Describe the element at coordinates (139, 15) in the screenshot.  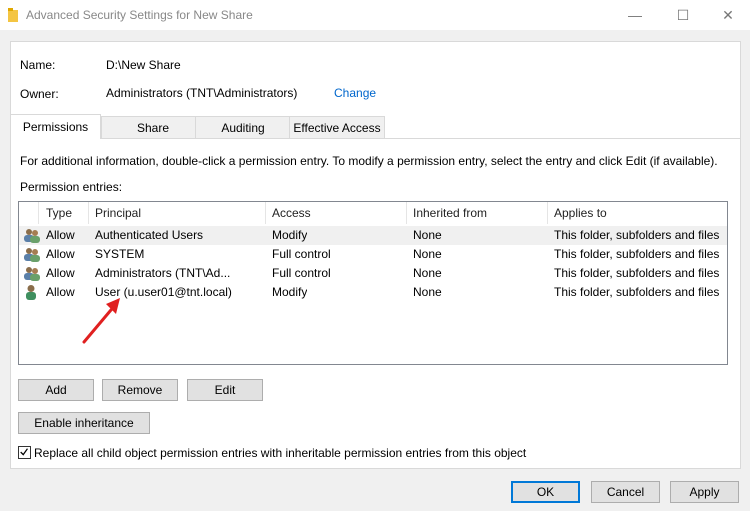
I see `window-title: Advanced Security Settings for New Share` at that location.